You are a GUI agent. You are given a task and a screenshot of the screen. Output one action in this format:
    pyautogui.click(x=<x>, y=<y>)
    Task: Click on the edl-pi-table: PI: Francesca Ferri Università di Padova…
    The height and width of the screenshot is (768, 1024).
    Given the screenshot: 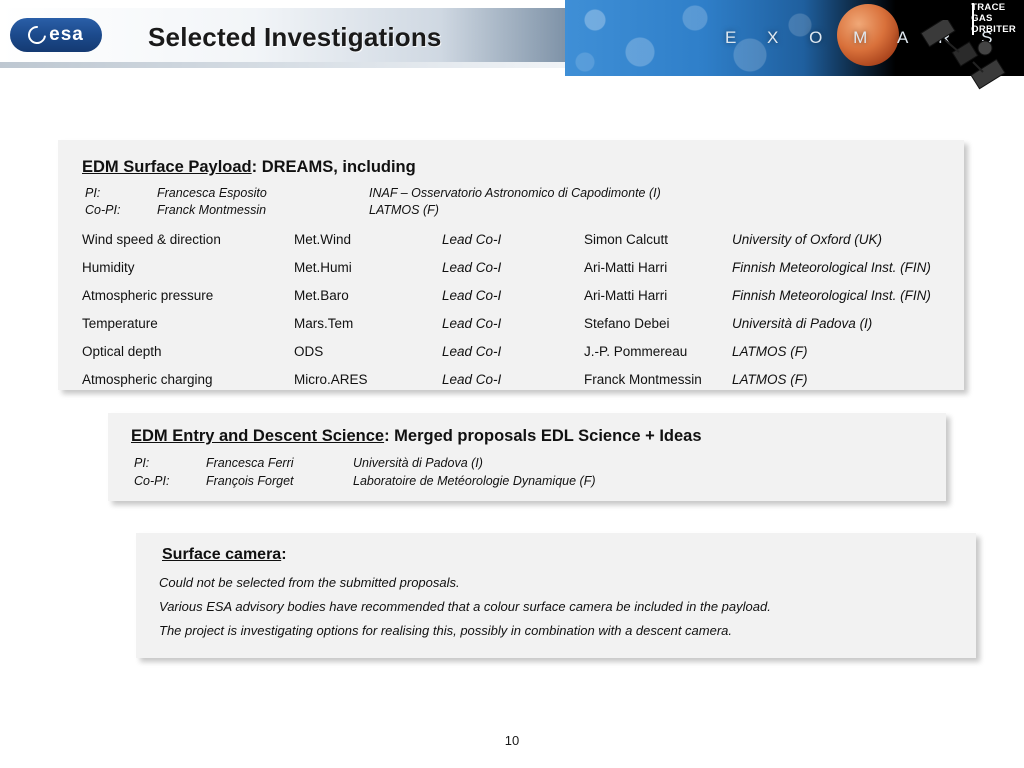 What is the action you would take?
    pyautogui.click(x=365, y=472)
    